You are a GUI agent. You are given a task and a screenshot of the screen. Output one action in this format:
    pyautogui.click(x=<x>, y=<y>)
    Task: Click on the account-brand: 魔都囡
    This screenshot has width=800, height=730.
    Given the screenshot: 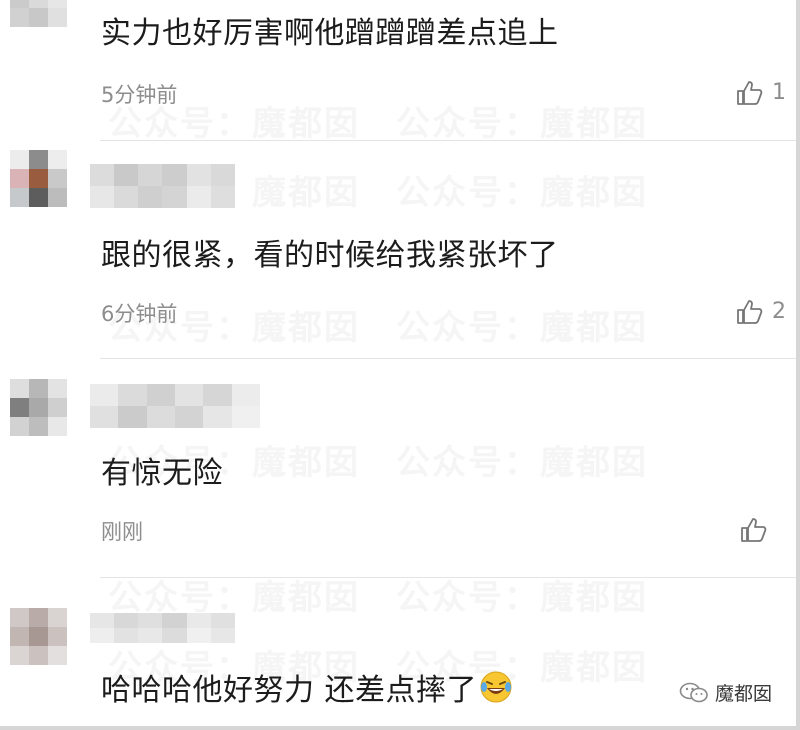 What is the action you would take?
    pyautogui.click(x=725, y=692)
    